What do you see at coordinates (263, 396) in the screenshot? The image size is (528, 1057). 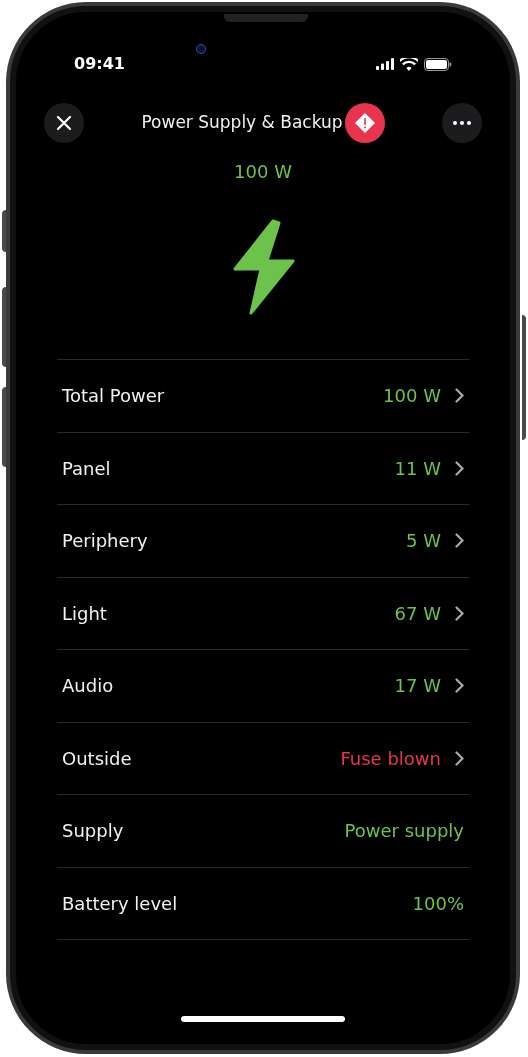 I see `list-row: Total Power 100 W` at bounding box center [263, 396].